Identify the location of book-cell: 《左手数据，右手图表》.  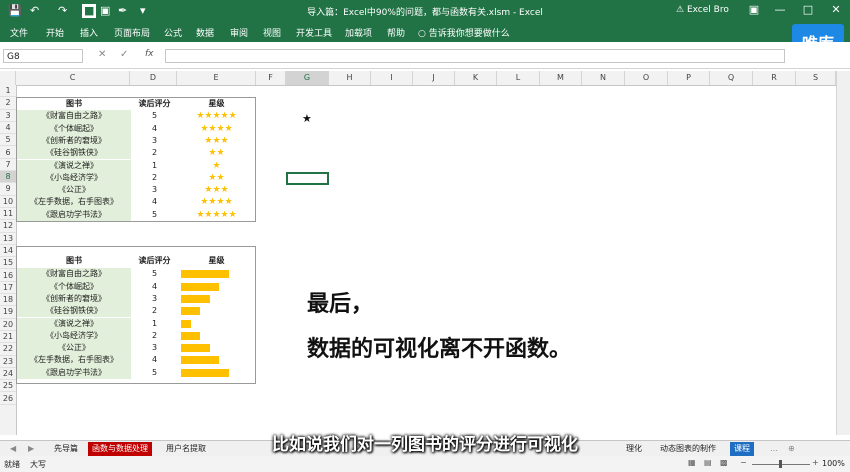
(74, 202).